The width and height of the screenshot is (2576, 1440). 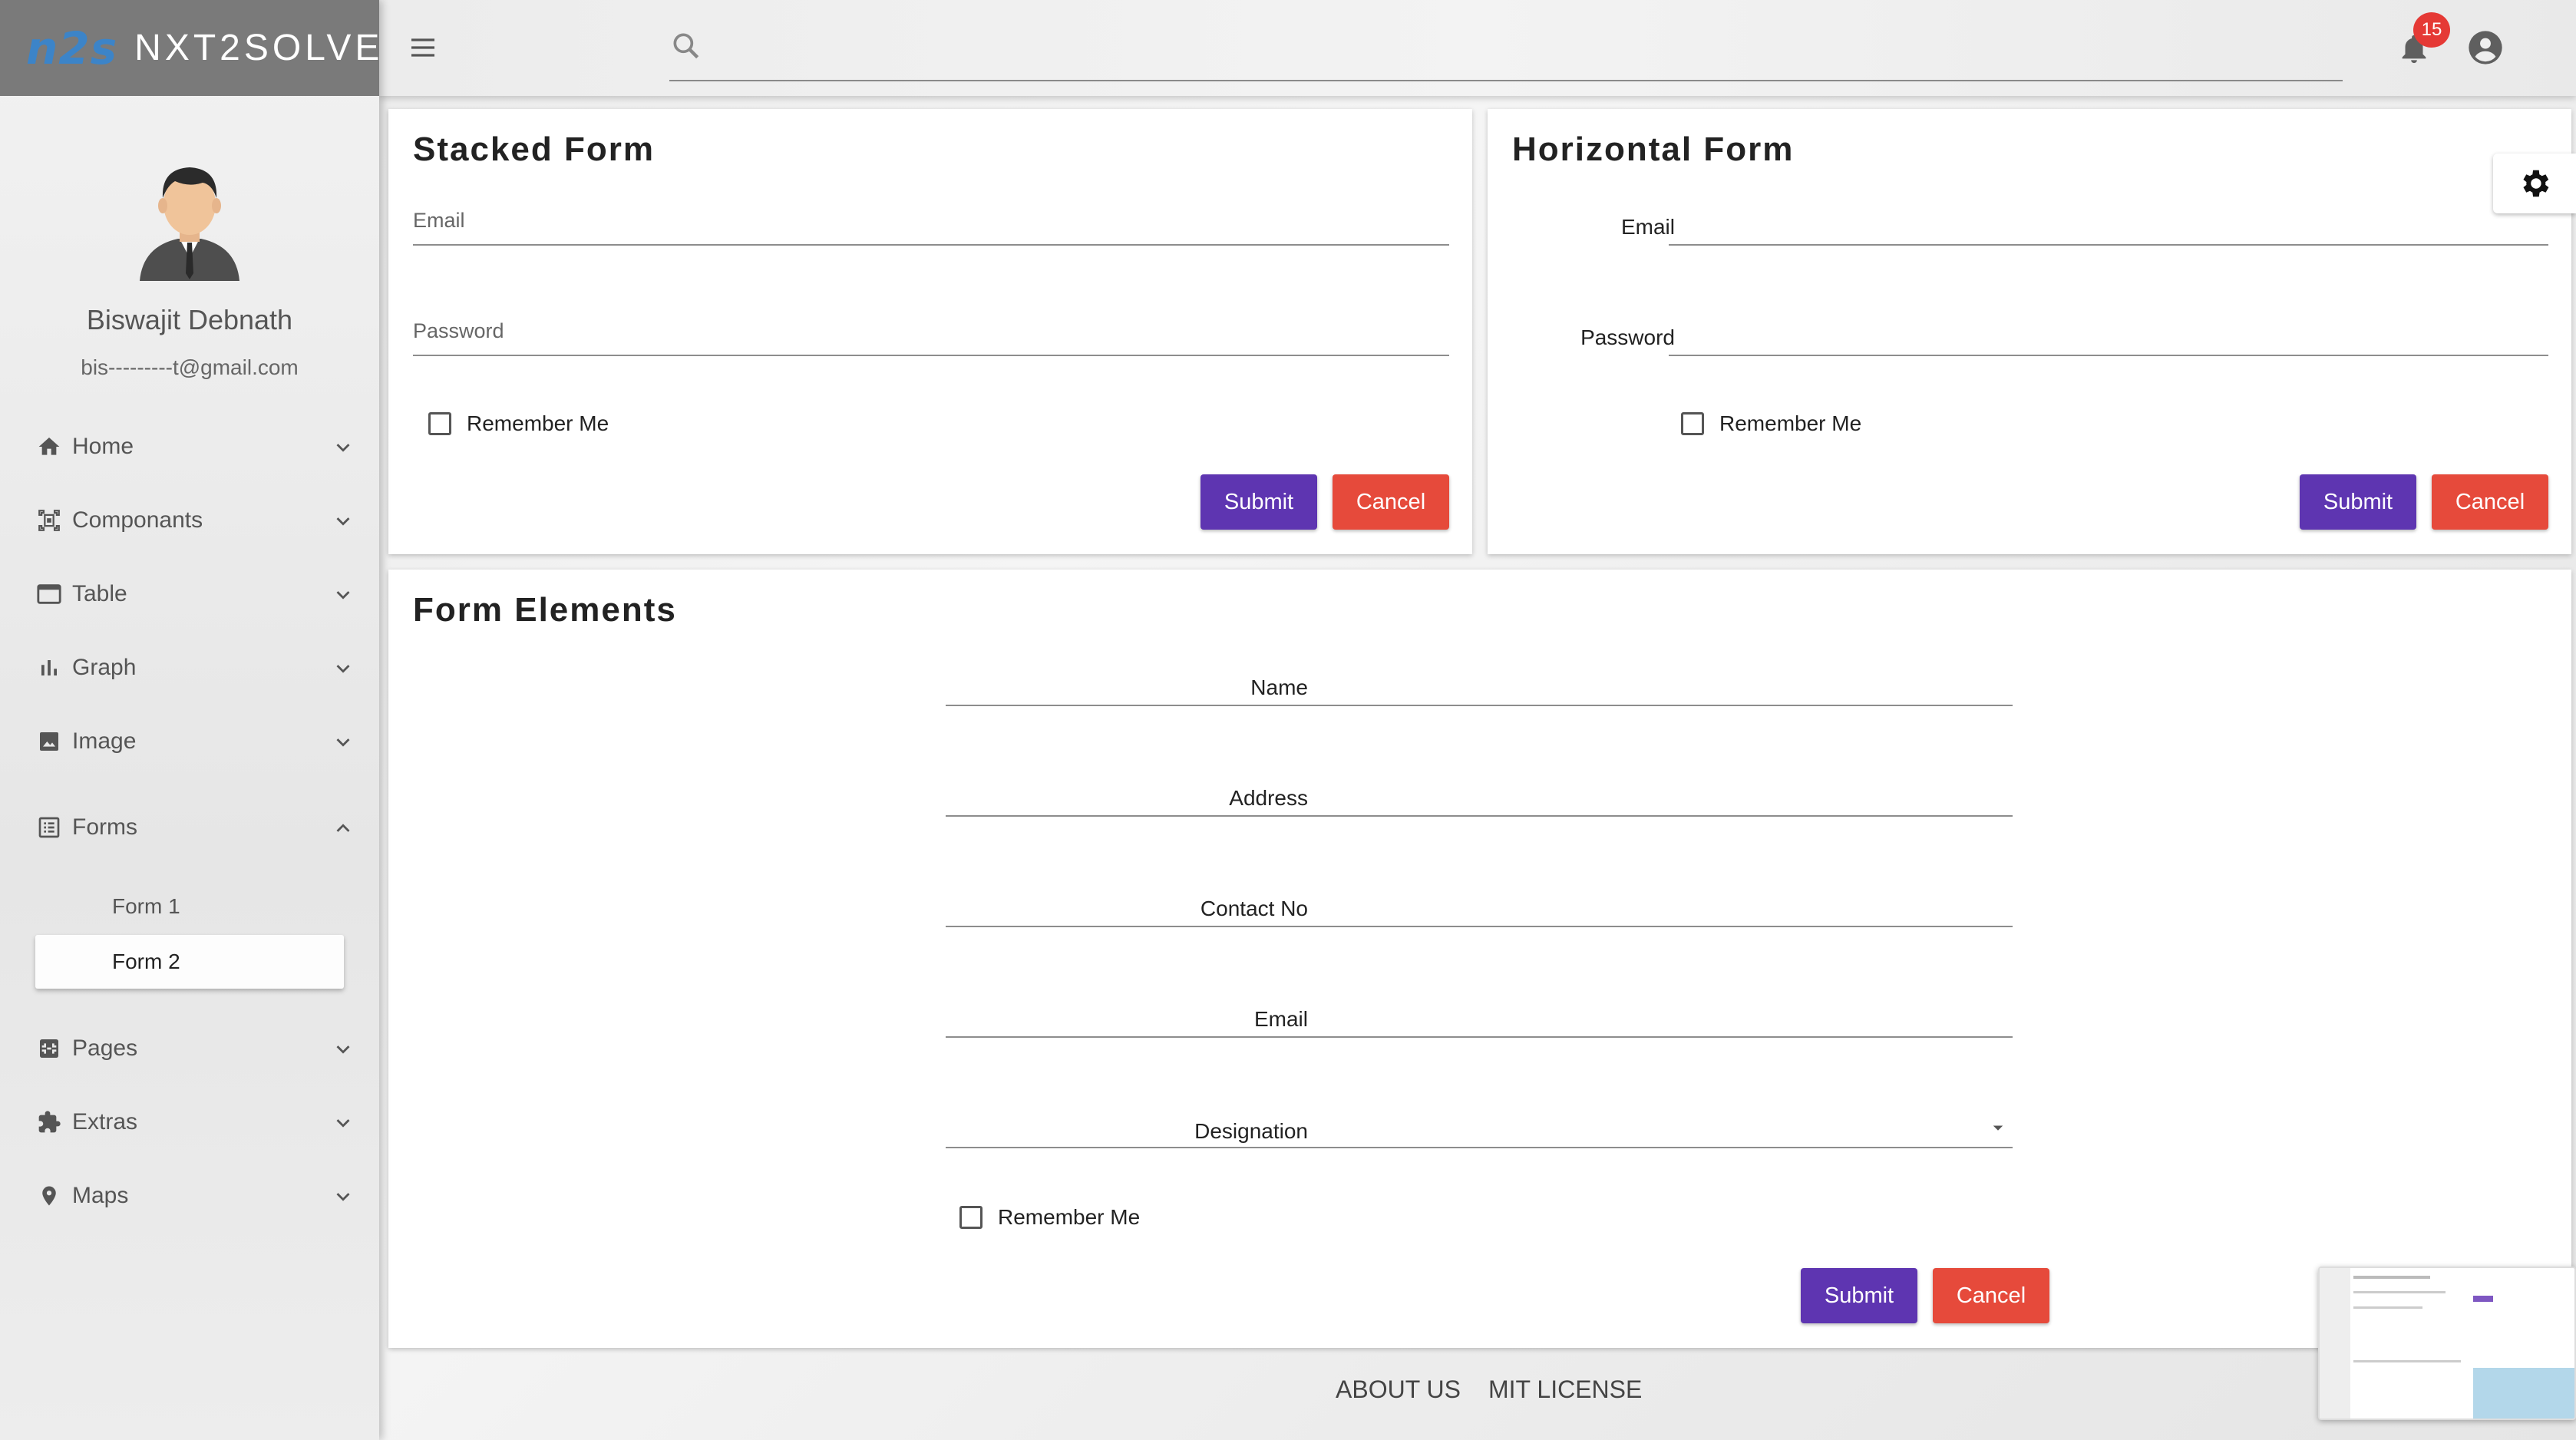 I want to click on sidebar-item-label: Home, so click(x=103, y=446).